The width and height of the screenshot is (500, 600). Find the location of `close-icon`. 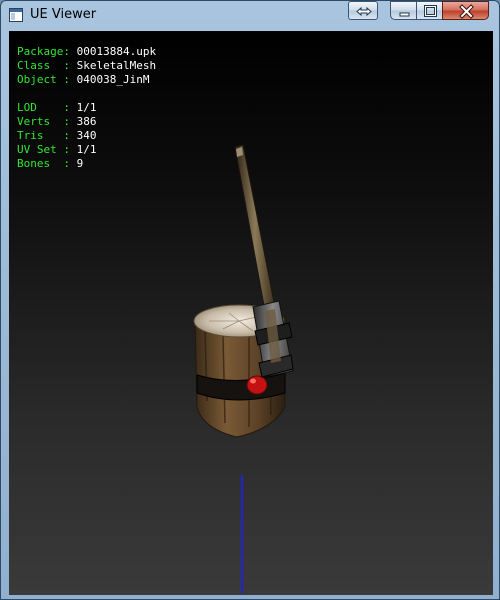

close-icon is located at coordinates (466, 11).